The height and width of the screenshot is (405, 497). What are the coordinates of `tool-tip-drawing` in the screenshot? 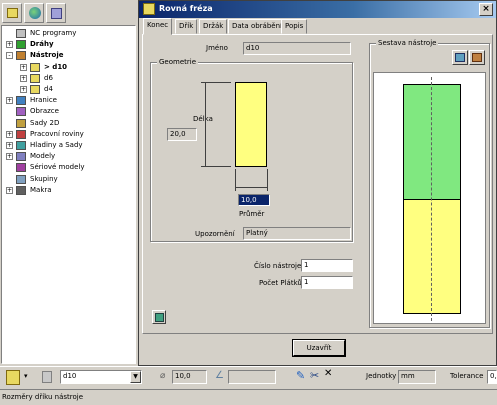 It's located at (251, 124).